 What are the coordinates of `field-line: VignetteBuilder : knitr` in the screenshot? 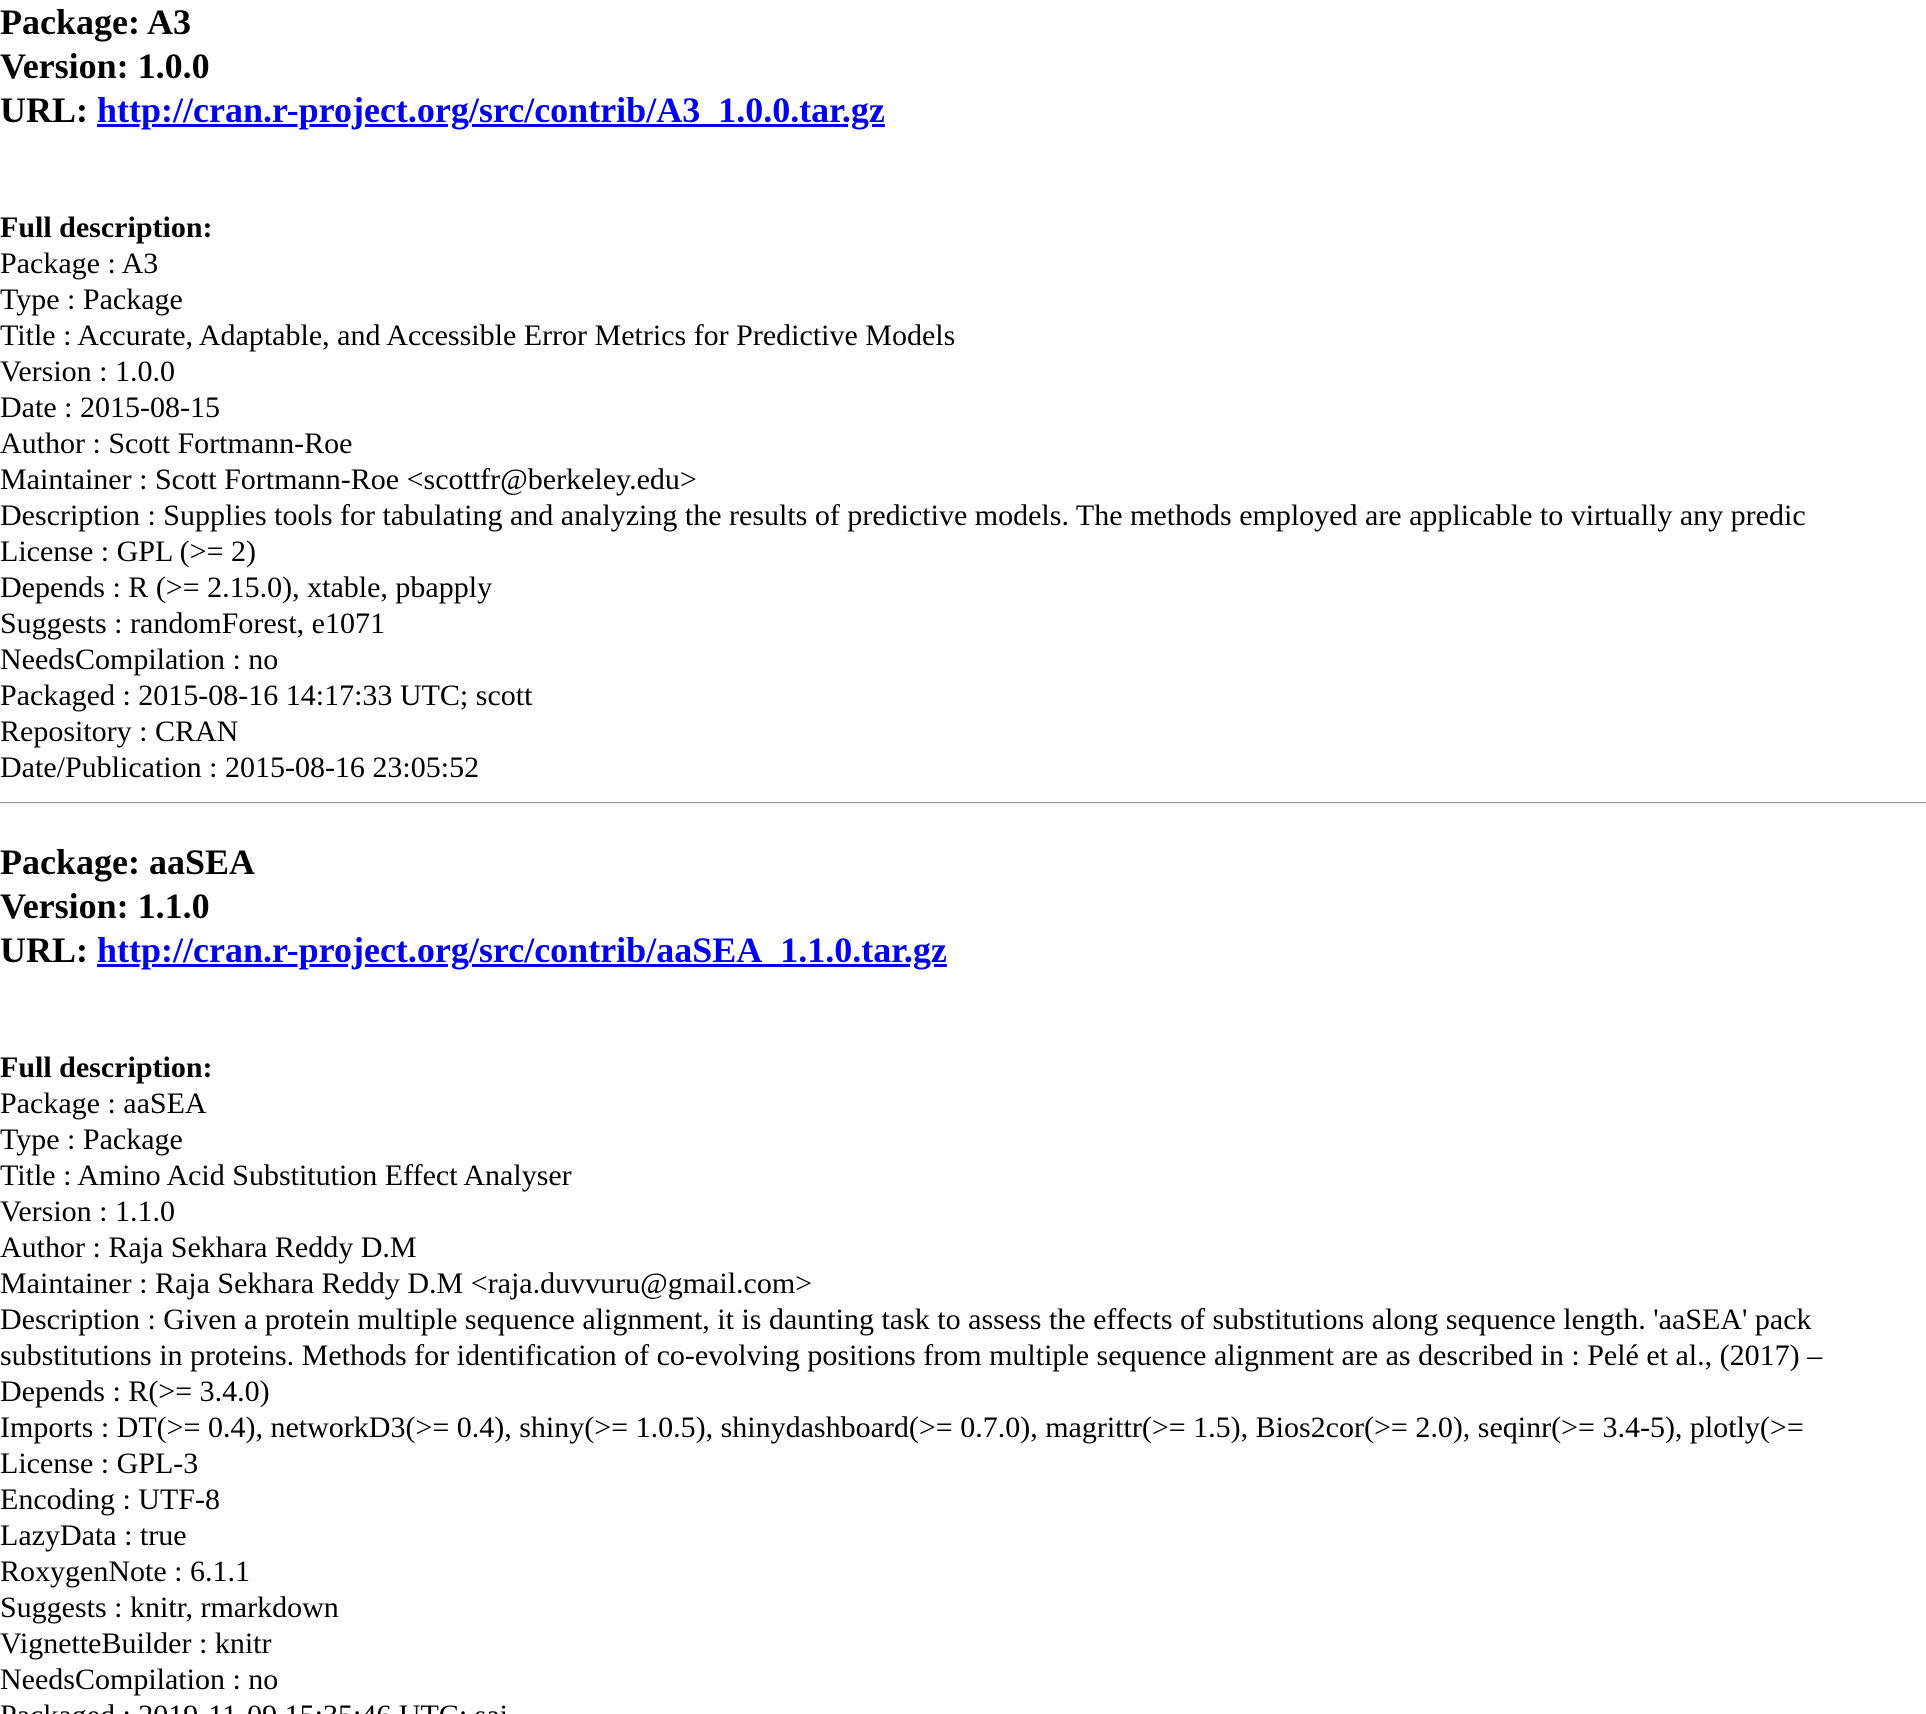 It's located at (136, 1643).